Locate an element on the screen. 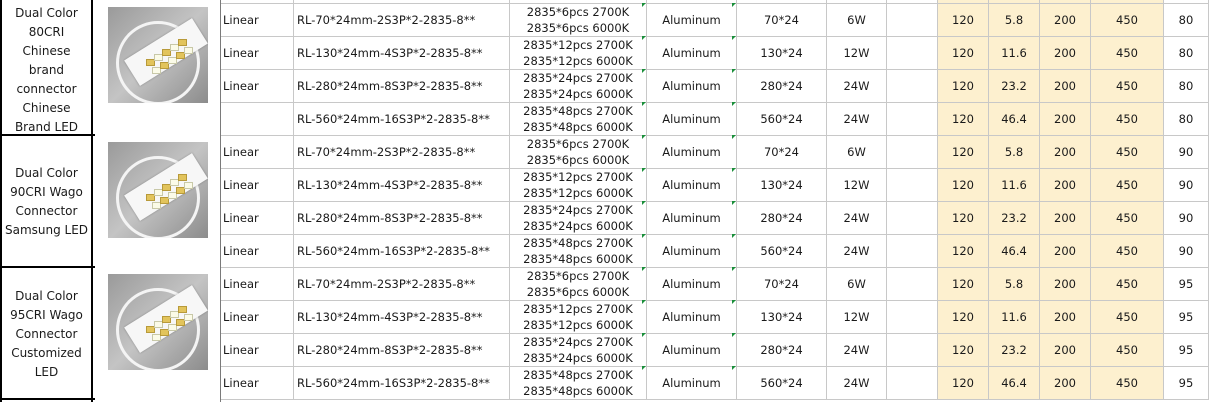  table-cell-size: 560*24 is located at coordinates (782, 383).